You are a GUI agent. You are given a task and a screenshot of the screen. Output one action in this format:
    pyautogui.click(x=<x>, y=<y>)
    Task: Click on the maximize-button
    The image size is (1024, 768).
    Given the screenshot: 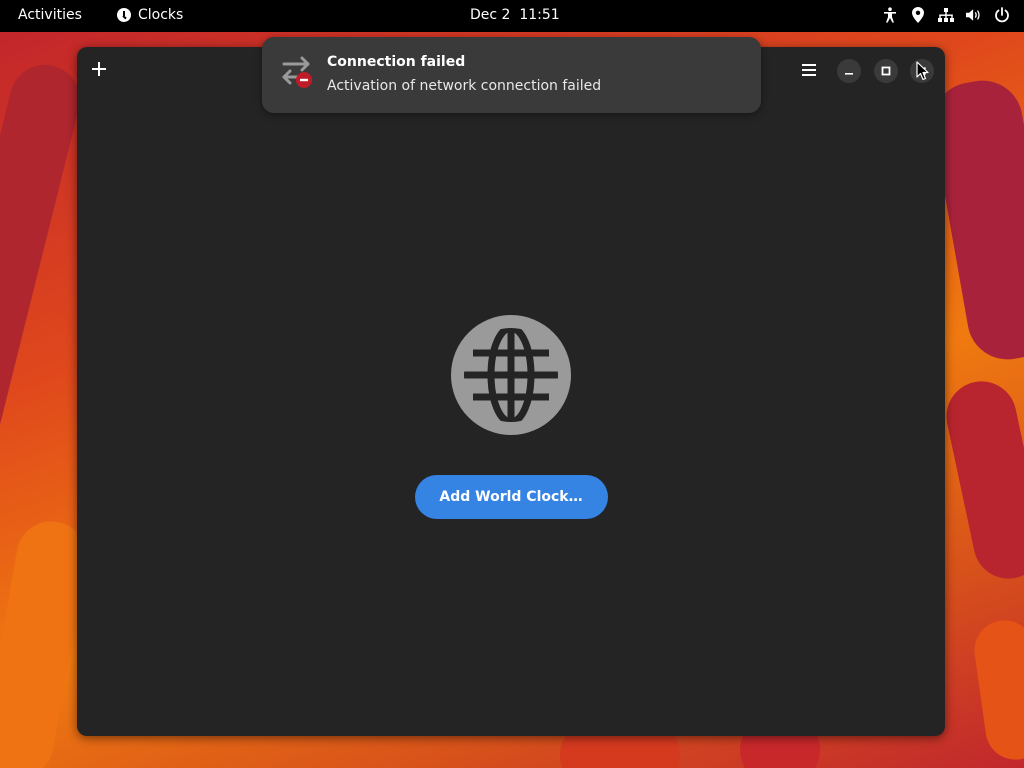 What is the action you would take?
    pyautogui.click(x=886, y=71)
    